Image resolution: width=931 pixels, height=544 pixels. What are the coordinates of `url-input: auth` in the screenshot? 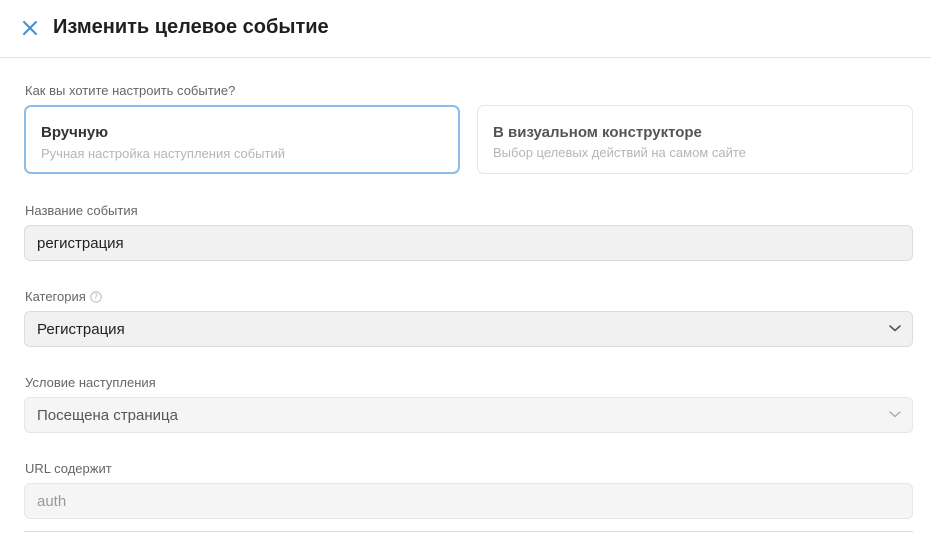 It's located at (468, 501).